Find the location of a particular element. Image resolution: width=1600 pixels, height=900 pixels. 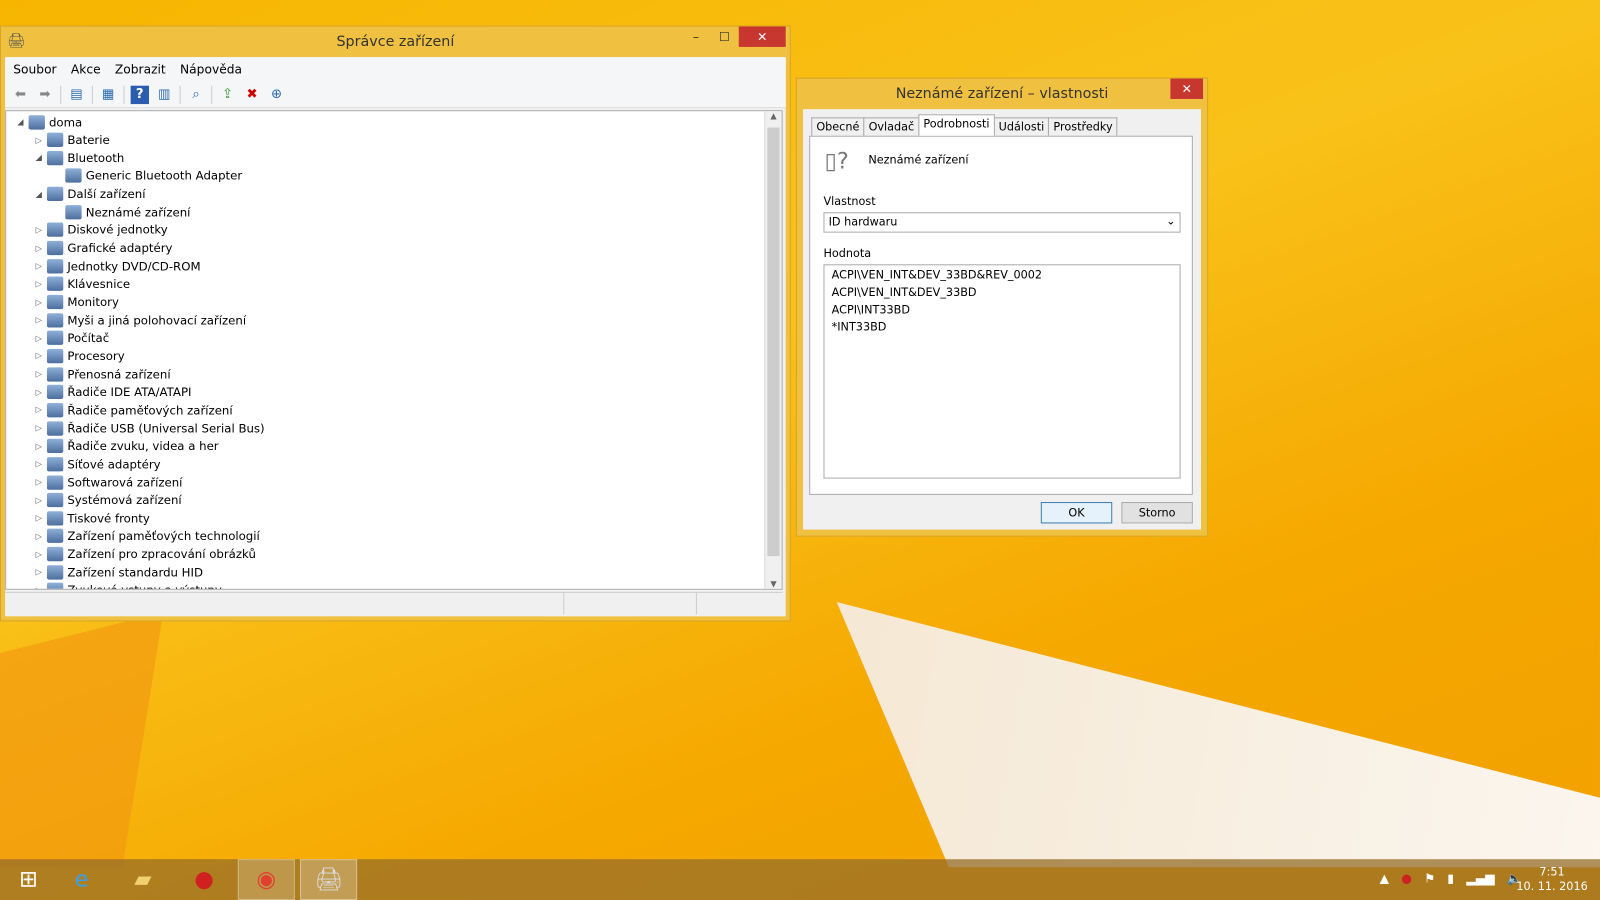

tab-ovladac: Ovladač is located at coordinates (891, 126).